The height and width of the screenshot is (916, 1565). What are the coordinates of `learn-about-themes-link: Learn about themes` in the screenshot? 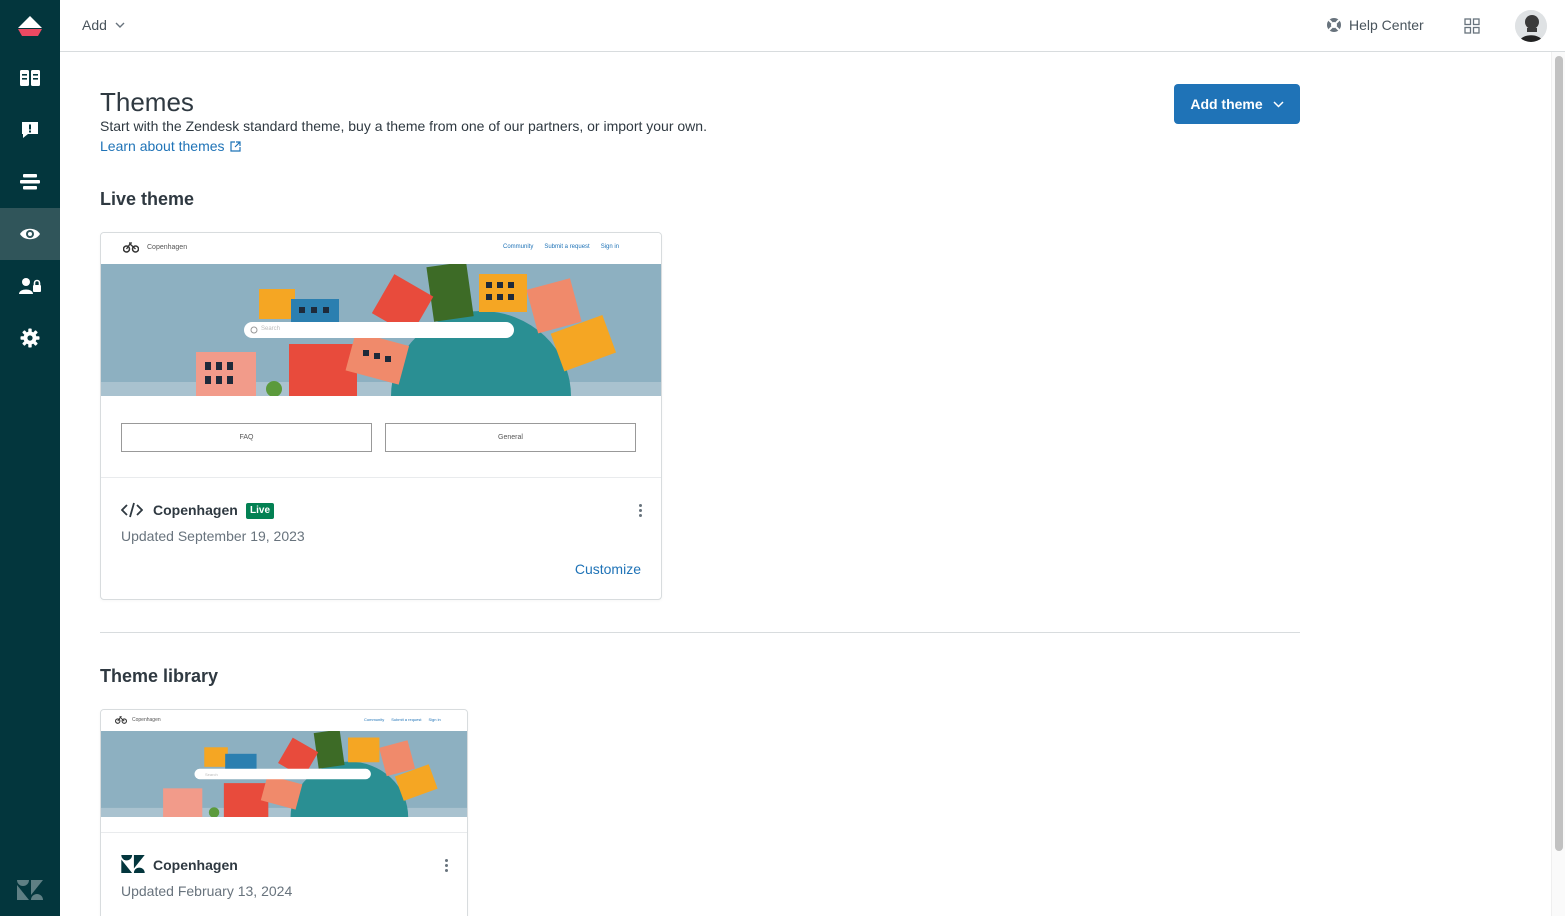 It's located at (170, 146).